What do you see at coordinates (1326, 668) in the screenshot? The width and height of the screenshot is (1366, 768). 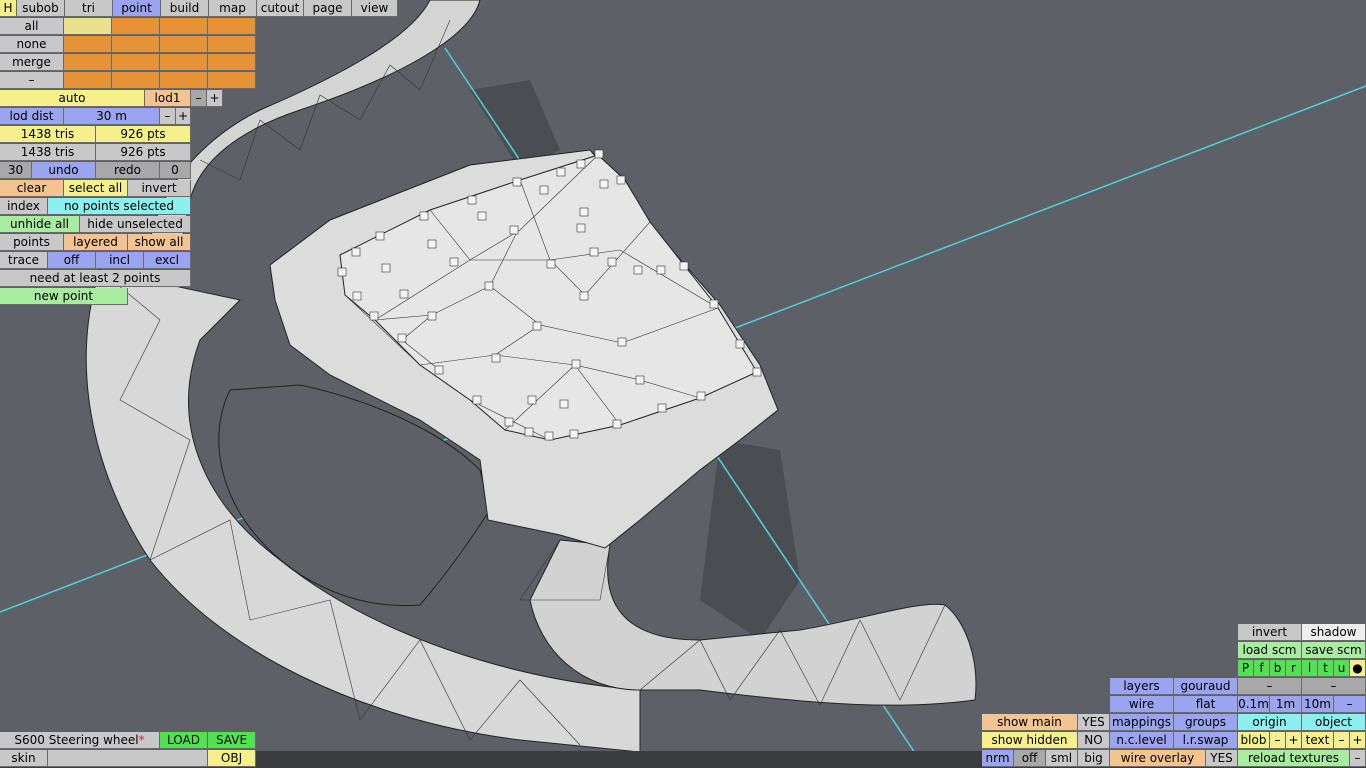 I see `flag-t-button: t` at bounding box center [1326, 668].